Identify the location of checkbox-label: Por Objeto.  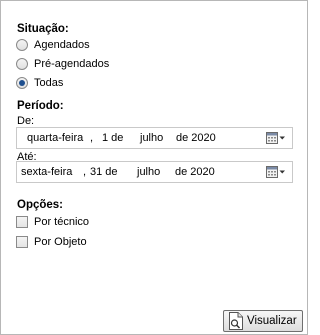
(60, 242).